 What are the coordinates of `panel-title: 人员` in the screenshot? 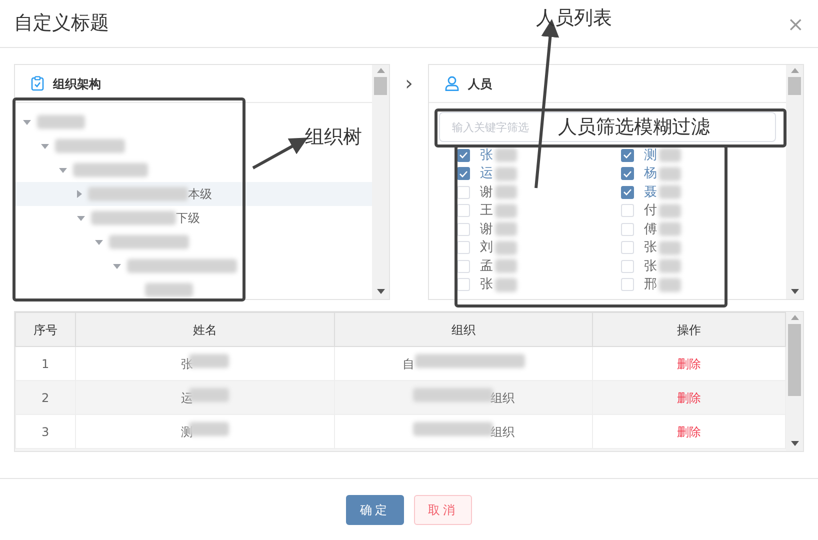 It's located at (480, 84).